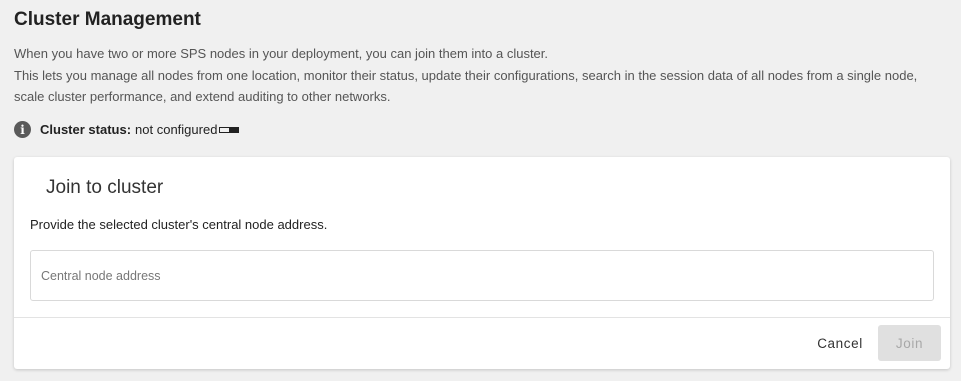 Image resolution: width=961 pixels, height=381 pixels. I want to click on card-divider, so click(482, 317).